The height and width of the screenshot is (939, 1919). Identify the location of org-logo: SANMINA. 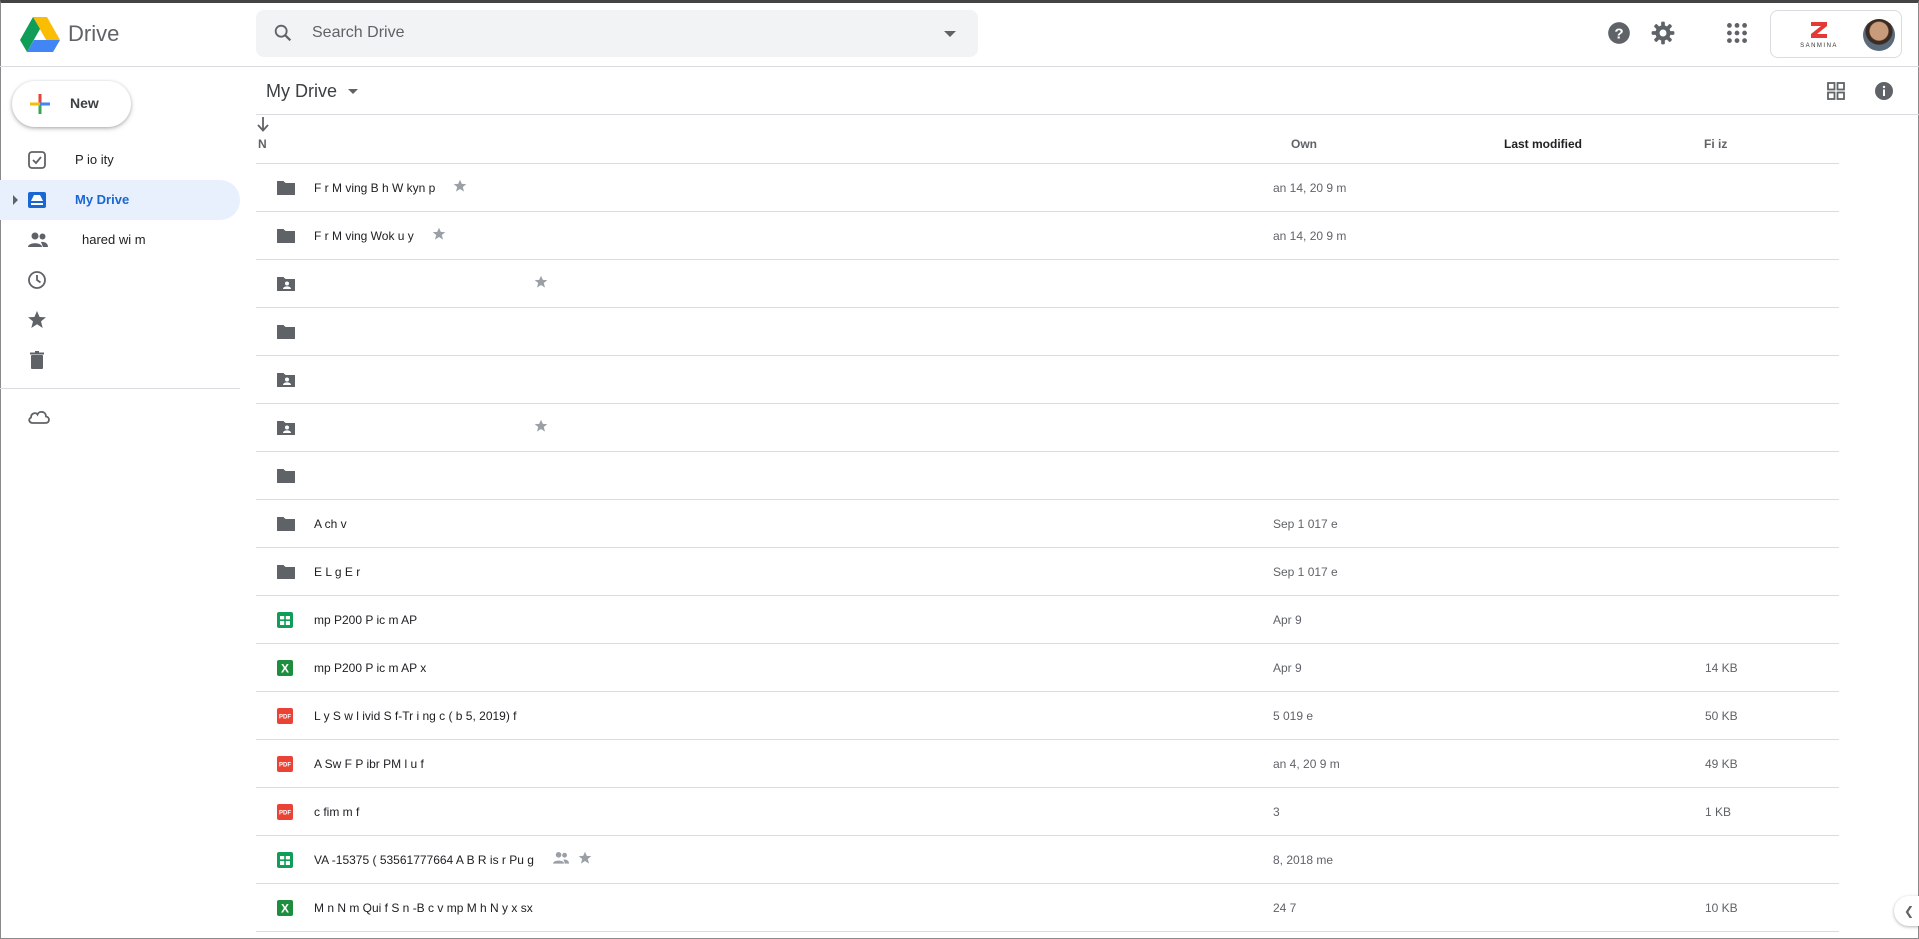
(1819, 35).